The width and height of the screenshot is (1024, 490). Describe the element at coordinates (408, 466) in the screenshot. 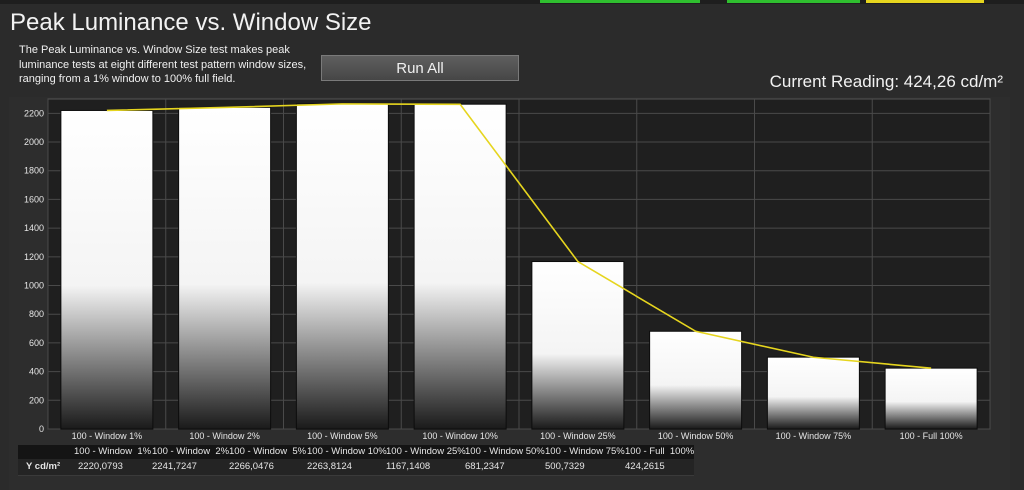

I see `table-cell: 1167,1408` at that location.